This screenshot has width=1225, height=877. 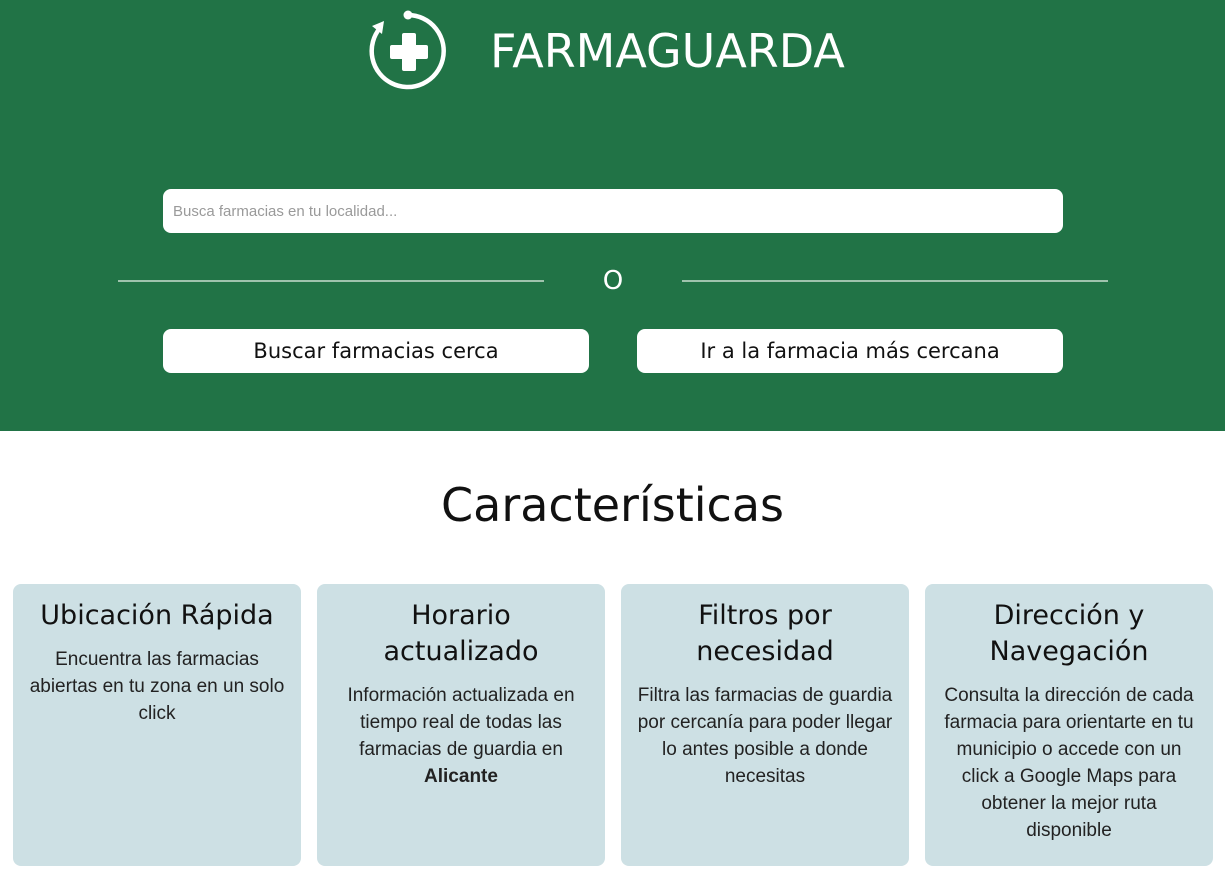 What do you see at coordinates (461, 633) in the screenshot?
I see `feature-card-title: Horario actualizado` at bounding box center [461, 633].